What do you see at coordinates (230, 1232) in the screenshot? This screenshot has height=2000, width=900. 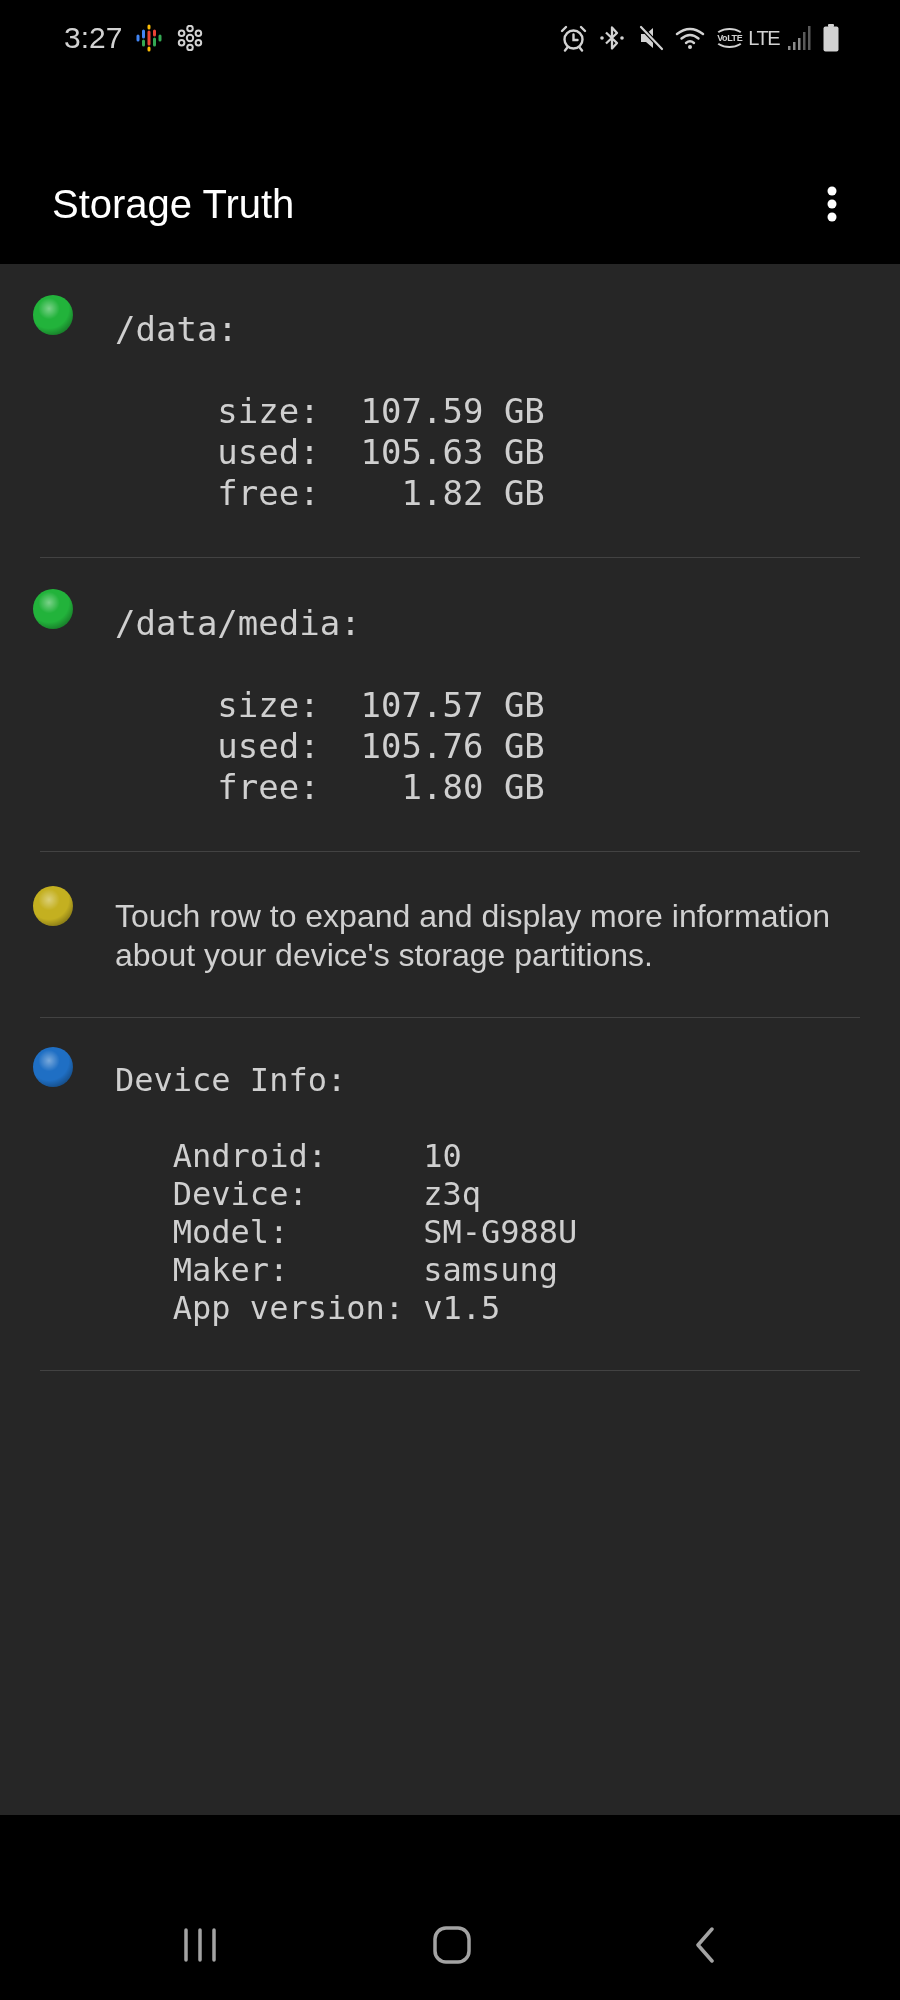 I see `info-label: Model:` at bounding box center [230, 1232].